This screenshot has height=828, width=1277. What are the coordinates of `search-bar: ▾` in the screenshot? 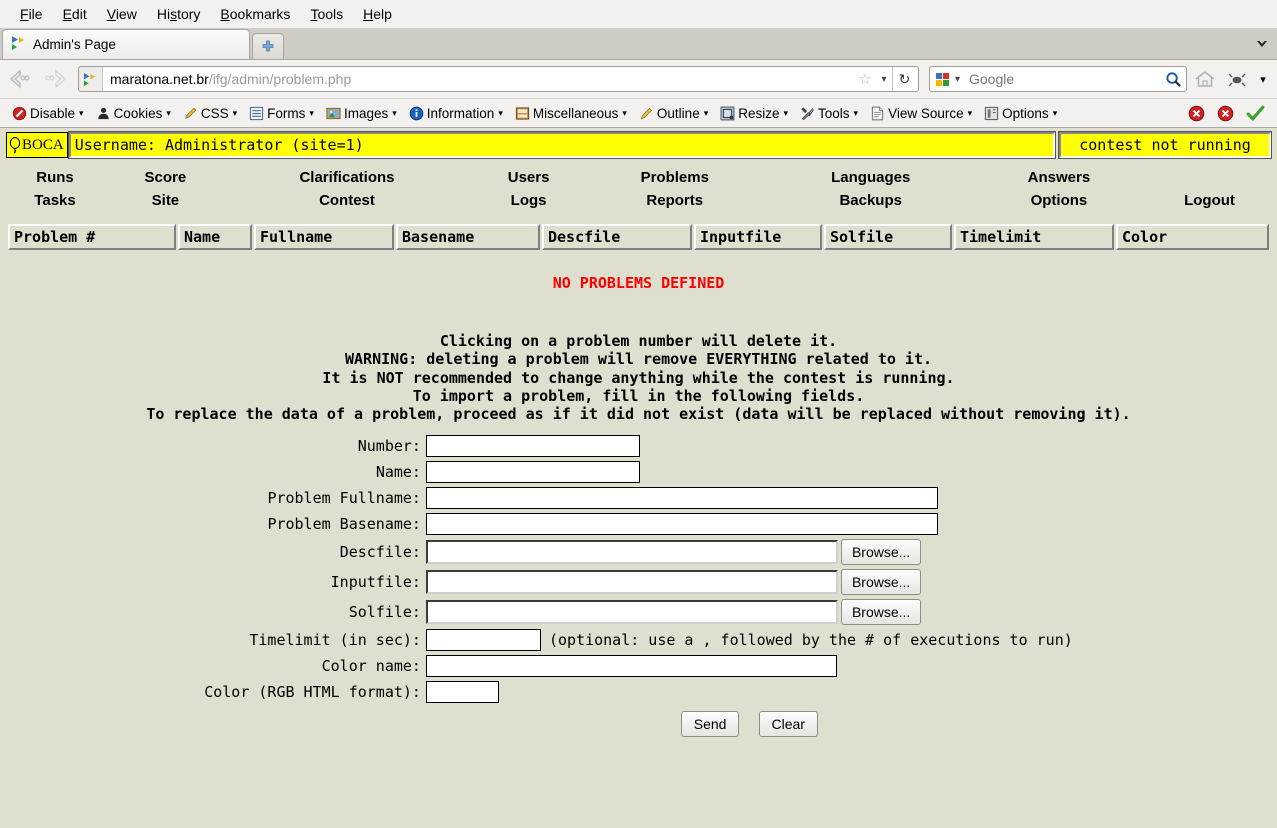 It's located at (1058, 79).